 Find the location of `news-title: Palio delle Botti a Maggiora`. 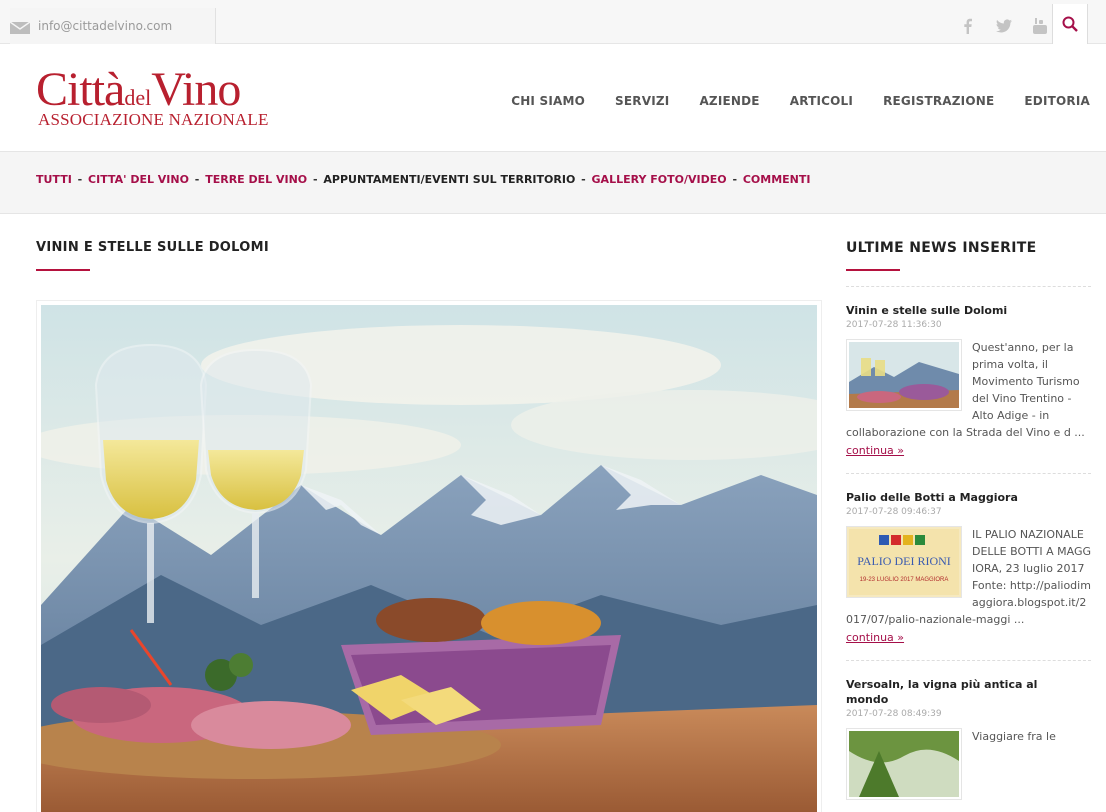

news-title: Palio delle Botti a Maggiora is located at coordinates (968, 497).